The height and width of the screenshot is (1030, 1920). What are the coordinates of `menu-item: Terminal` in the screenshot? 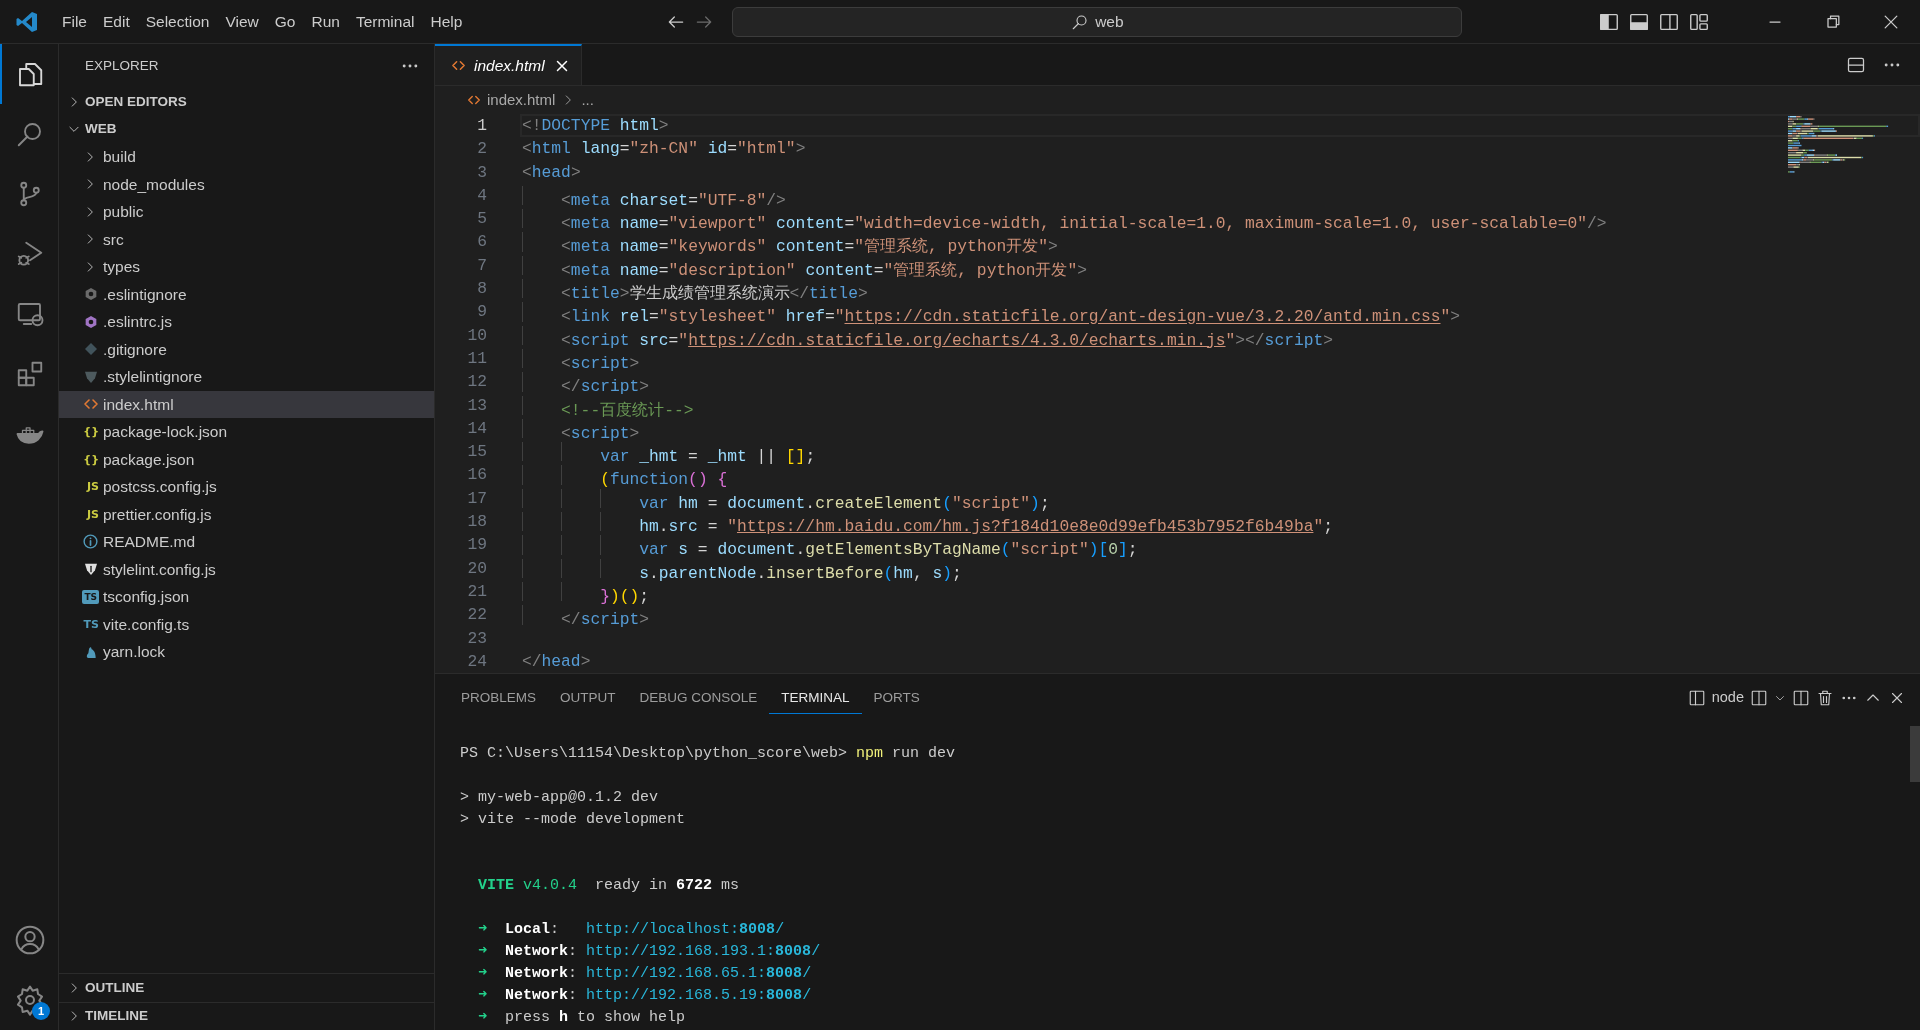 It's located at (385, 21).